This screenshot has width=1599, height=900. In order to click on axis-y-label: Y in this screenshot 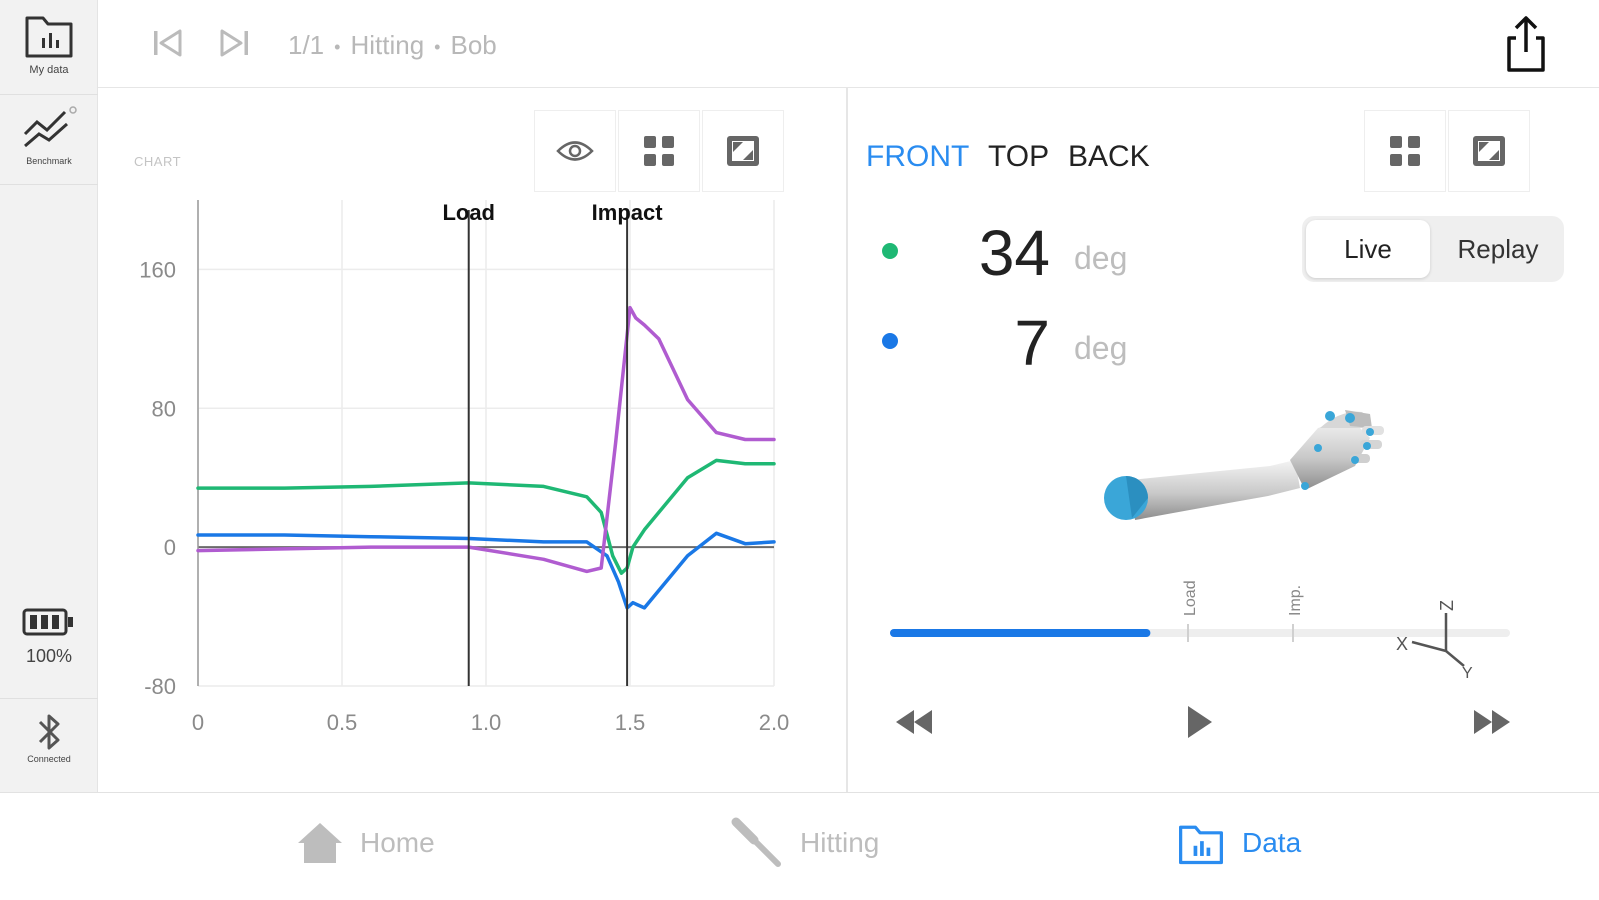, I will do `click(1467, 673)`.